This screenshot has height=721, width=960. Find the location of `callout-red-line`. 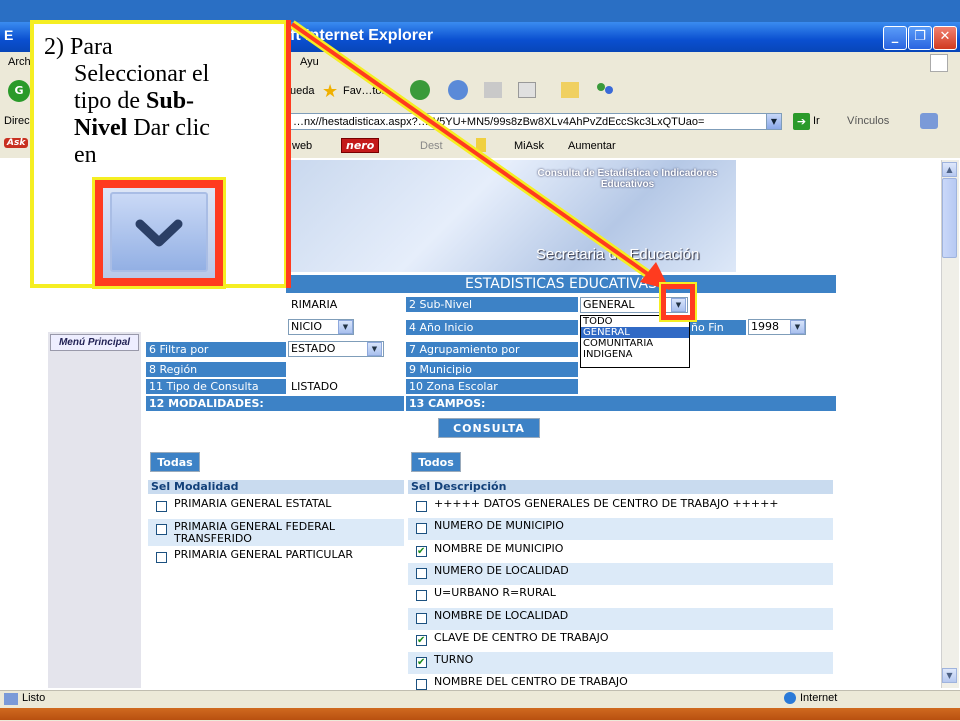

callout-red-line is located at coordinates (288, 154).